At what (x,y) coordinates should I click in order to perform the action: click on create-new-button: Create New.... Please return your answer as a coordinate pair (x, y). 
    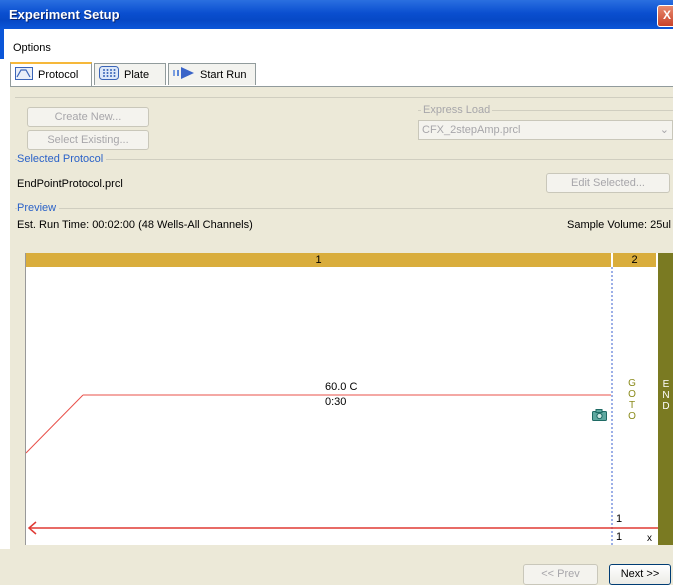
    Looking at the image, I should click on (88, 117).